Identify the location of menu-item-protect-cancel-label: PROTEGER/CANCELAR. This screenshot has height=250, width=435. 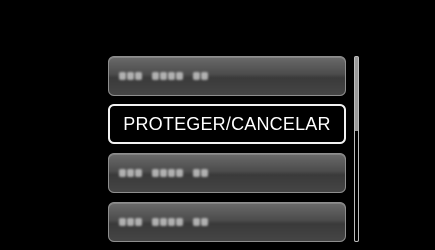
(227, 123).